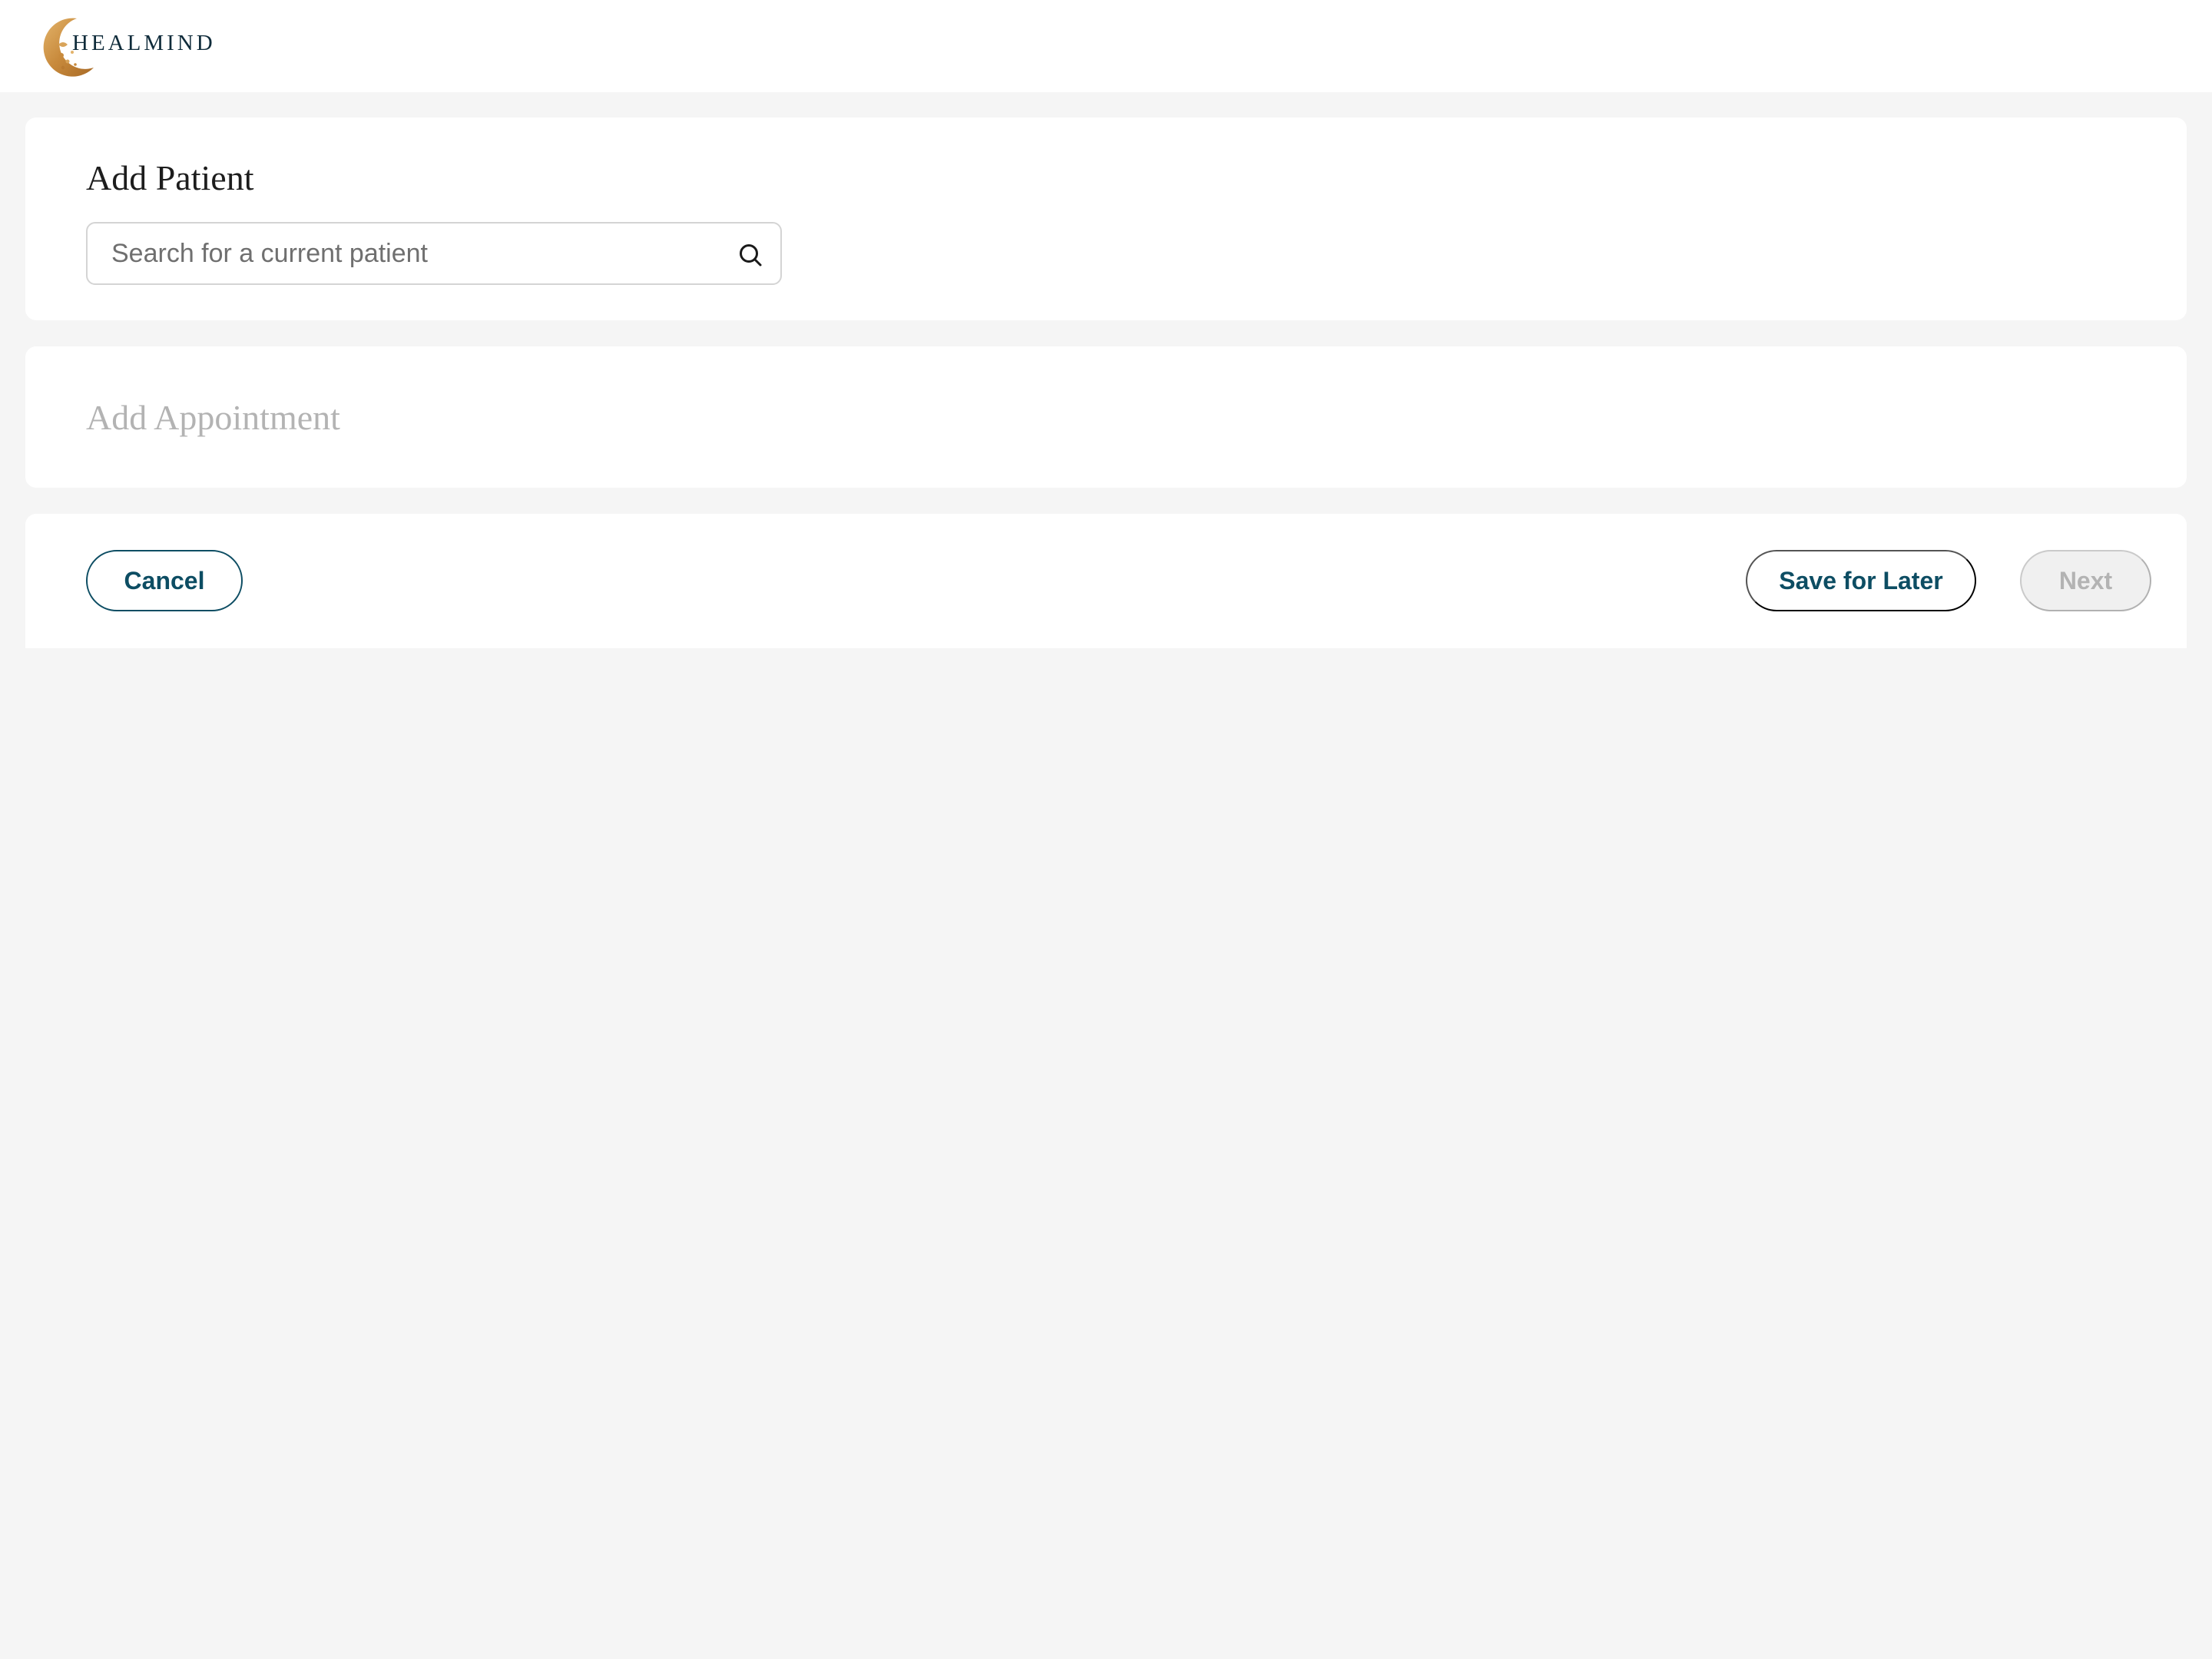 The image size is (2212, 1659). Describe the element at coordinates (1106, 46) in the screenshot. I see `top-bar: HEALMIND` at that location.